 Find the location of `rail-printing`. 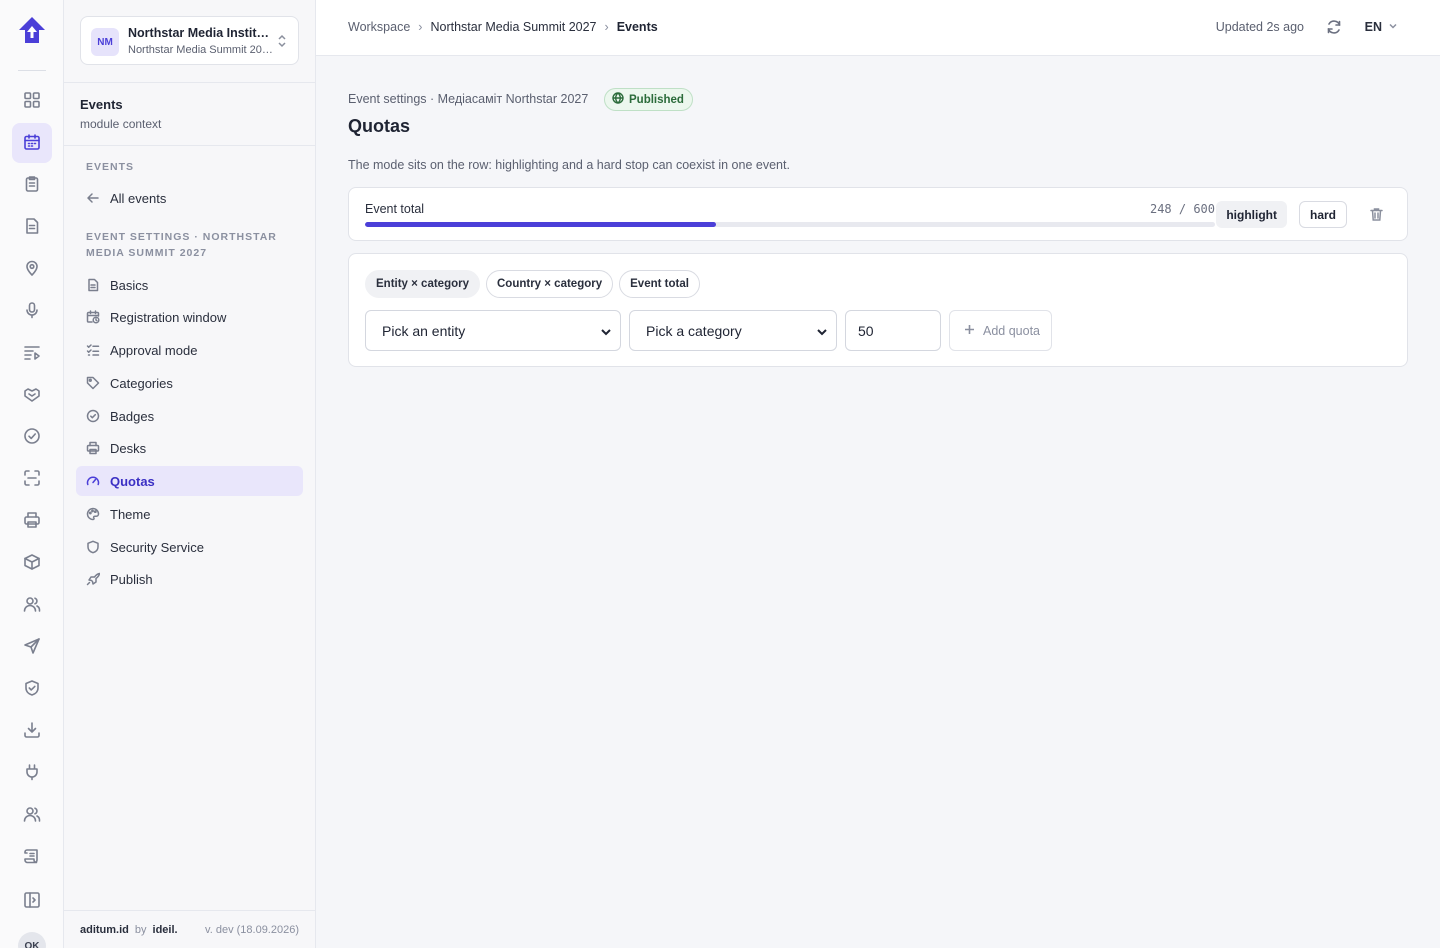

rail-printing is located at coordinates (32, 521).